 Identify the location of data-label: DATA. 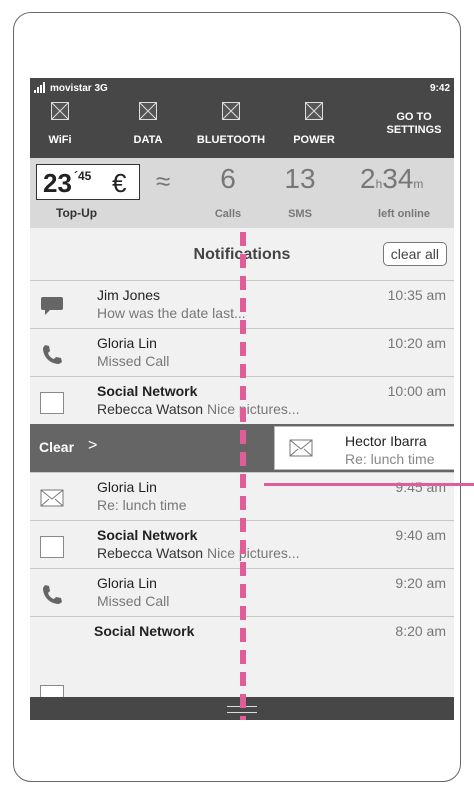
(148, 140).